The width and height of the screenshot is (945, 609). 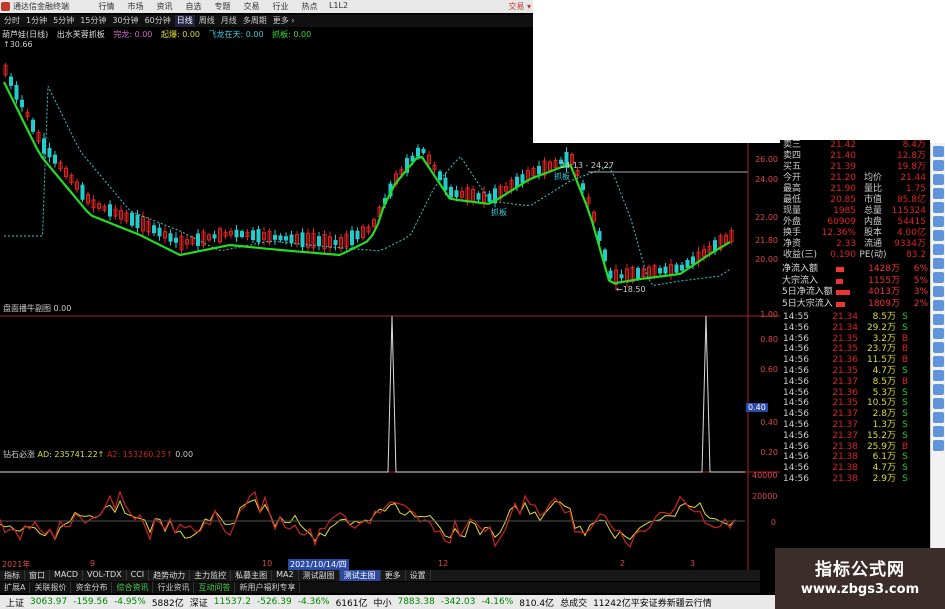 I want to click on indicator-tab: 设置, so click(x=418, y=575).